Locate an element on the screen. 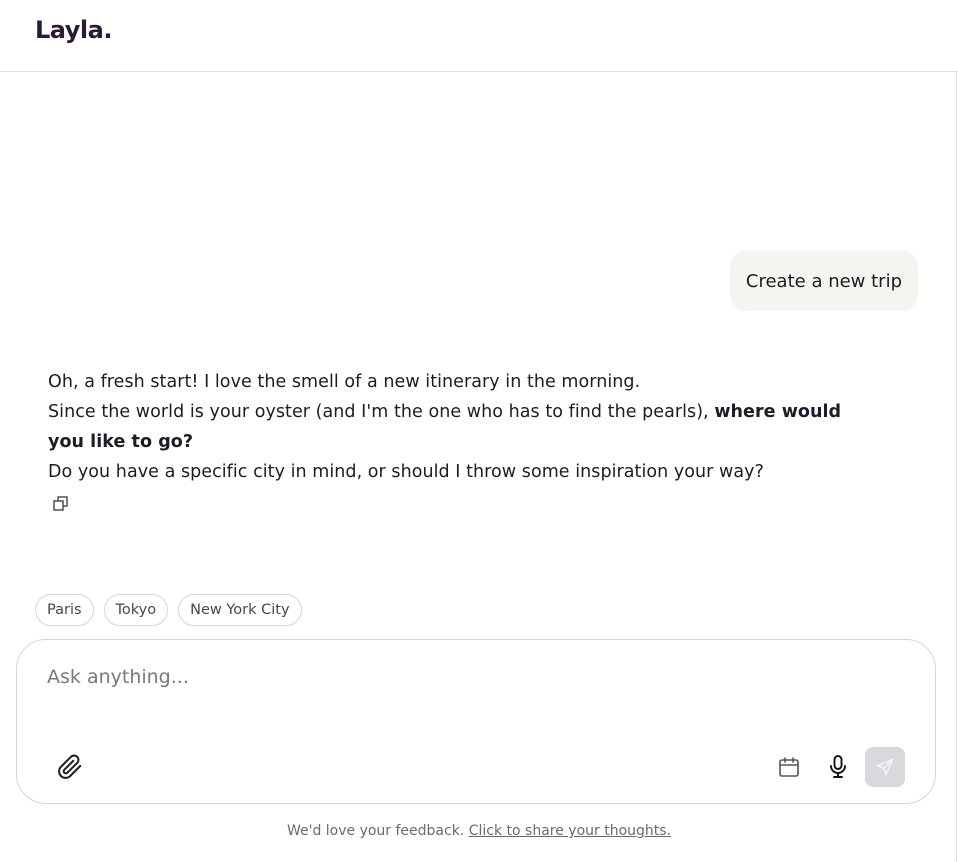 This screenshot has width=958, height=862. suggestion-chips: Paris Tokyo New York City is located at coordinates (168, 610).